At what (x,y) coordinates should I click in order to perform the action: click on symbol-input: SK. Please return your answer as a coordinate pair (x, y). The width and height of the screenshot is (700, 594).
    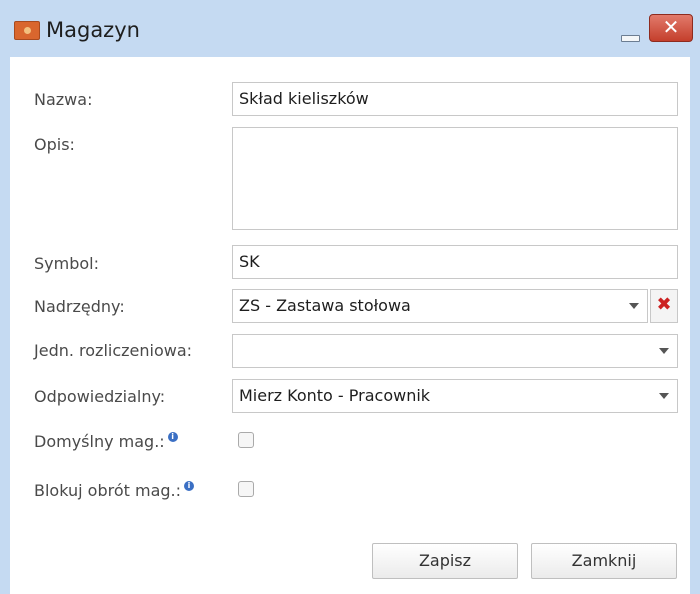
    Looking at the image, I should click on (455, 262).